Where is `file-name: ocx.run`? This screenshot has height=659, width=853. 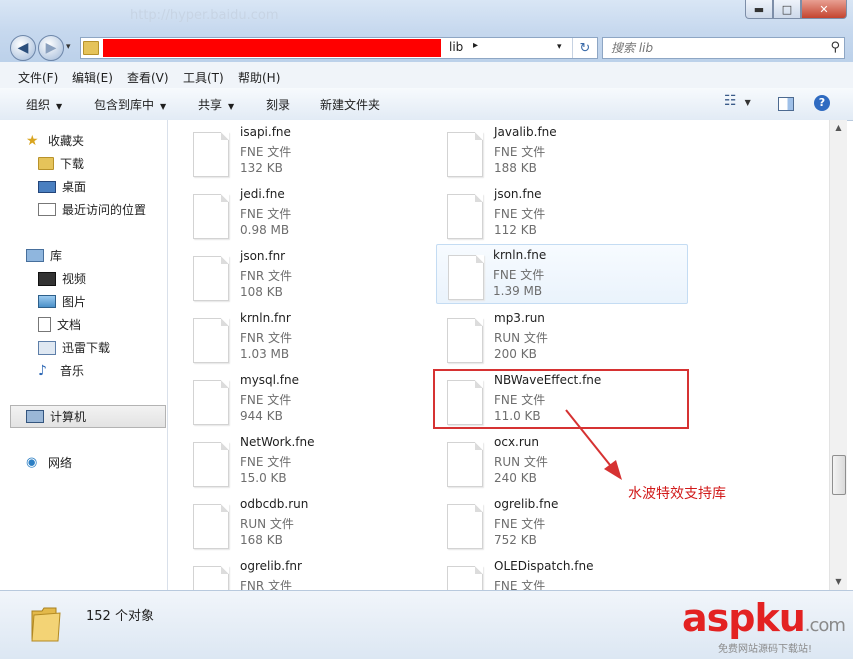 file-name: ocx.run is located at coordinates (516, 442).